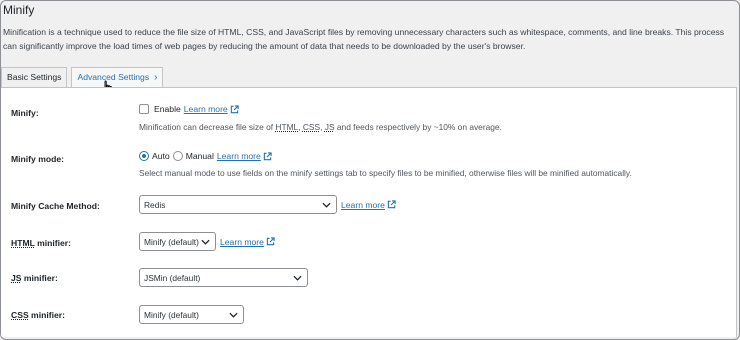  What do you see at coordinates (287, 127) in the screenshot?
I see `desc-abbr-html: HTML` at bounding box center [287, 127].